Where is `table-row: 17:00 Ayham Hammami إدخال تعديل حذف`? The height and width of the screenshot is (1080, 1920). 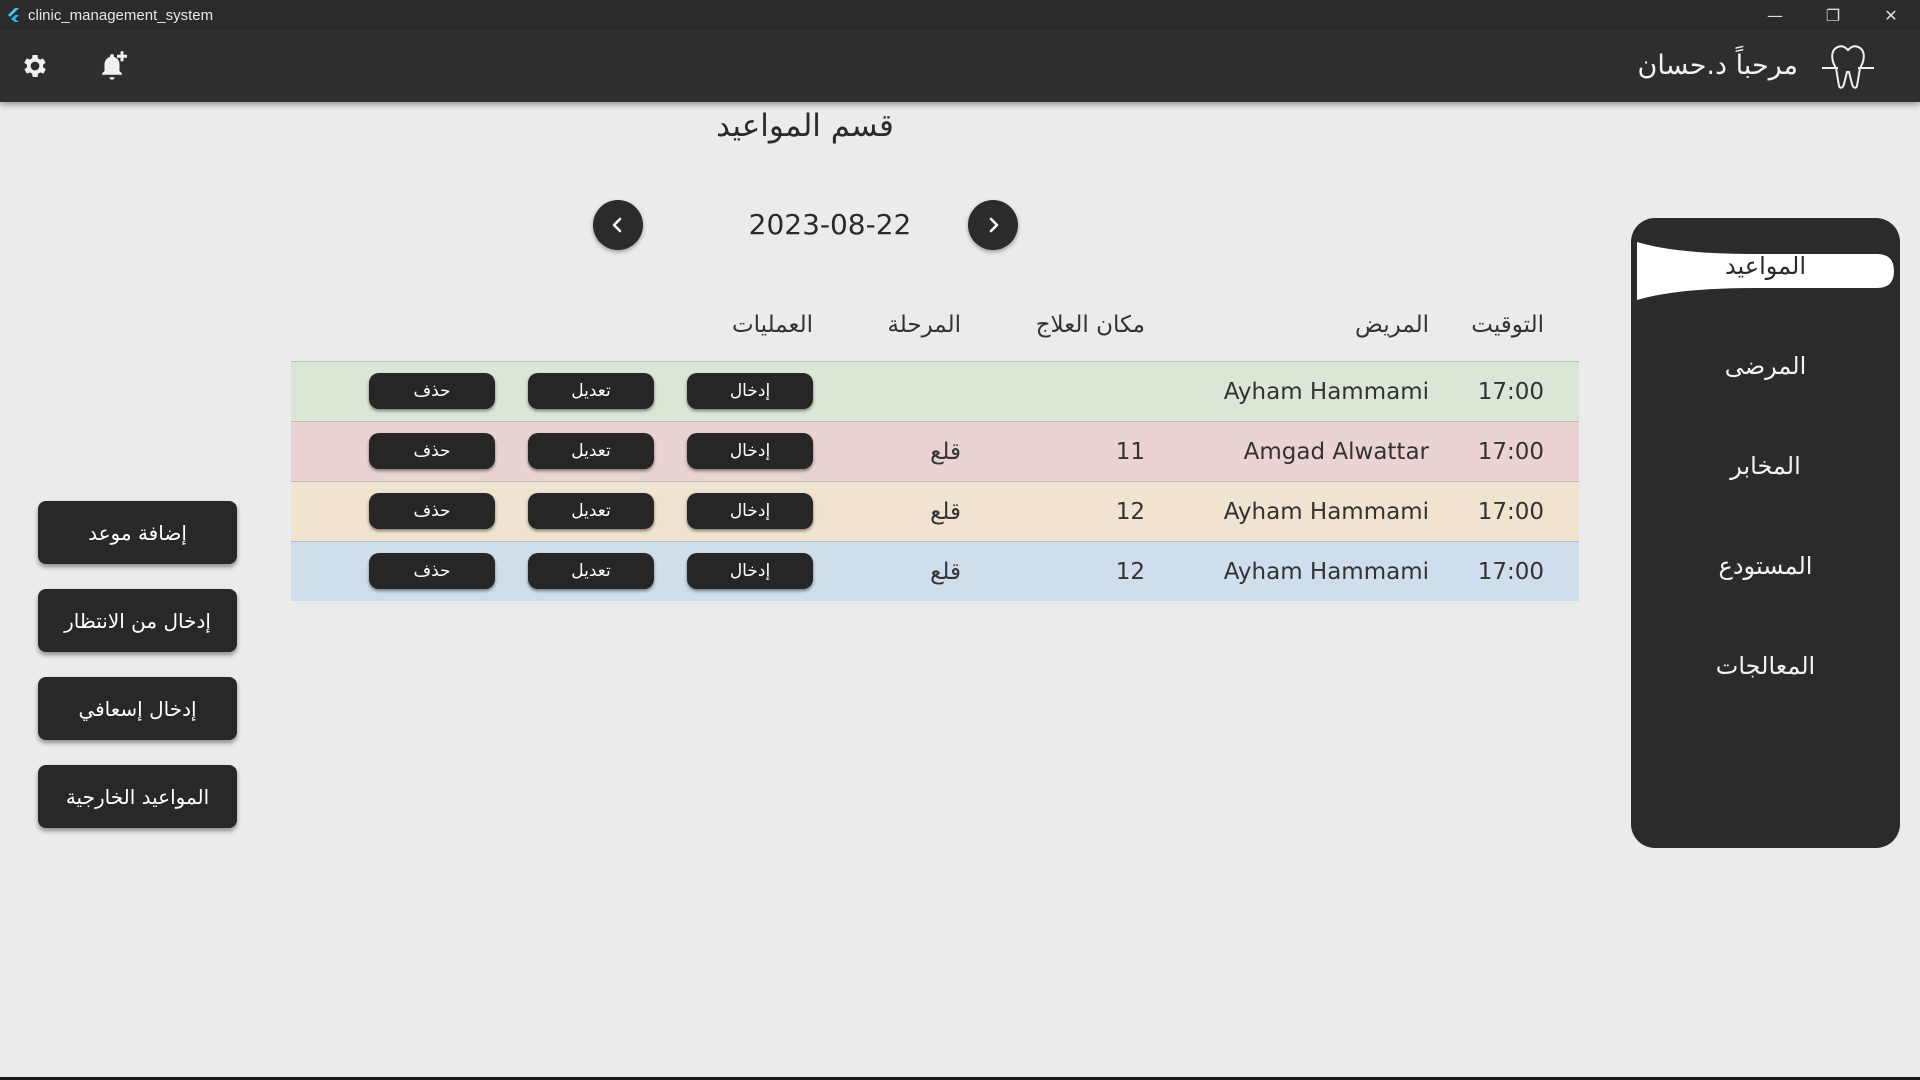
table-row: 17:00 Ayham Hammami إدخال تعديل حذف is located at coordinates (935, 391).